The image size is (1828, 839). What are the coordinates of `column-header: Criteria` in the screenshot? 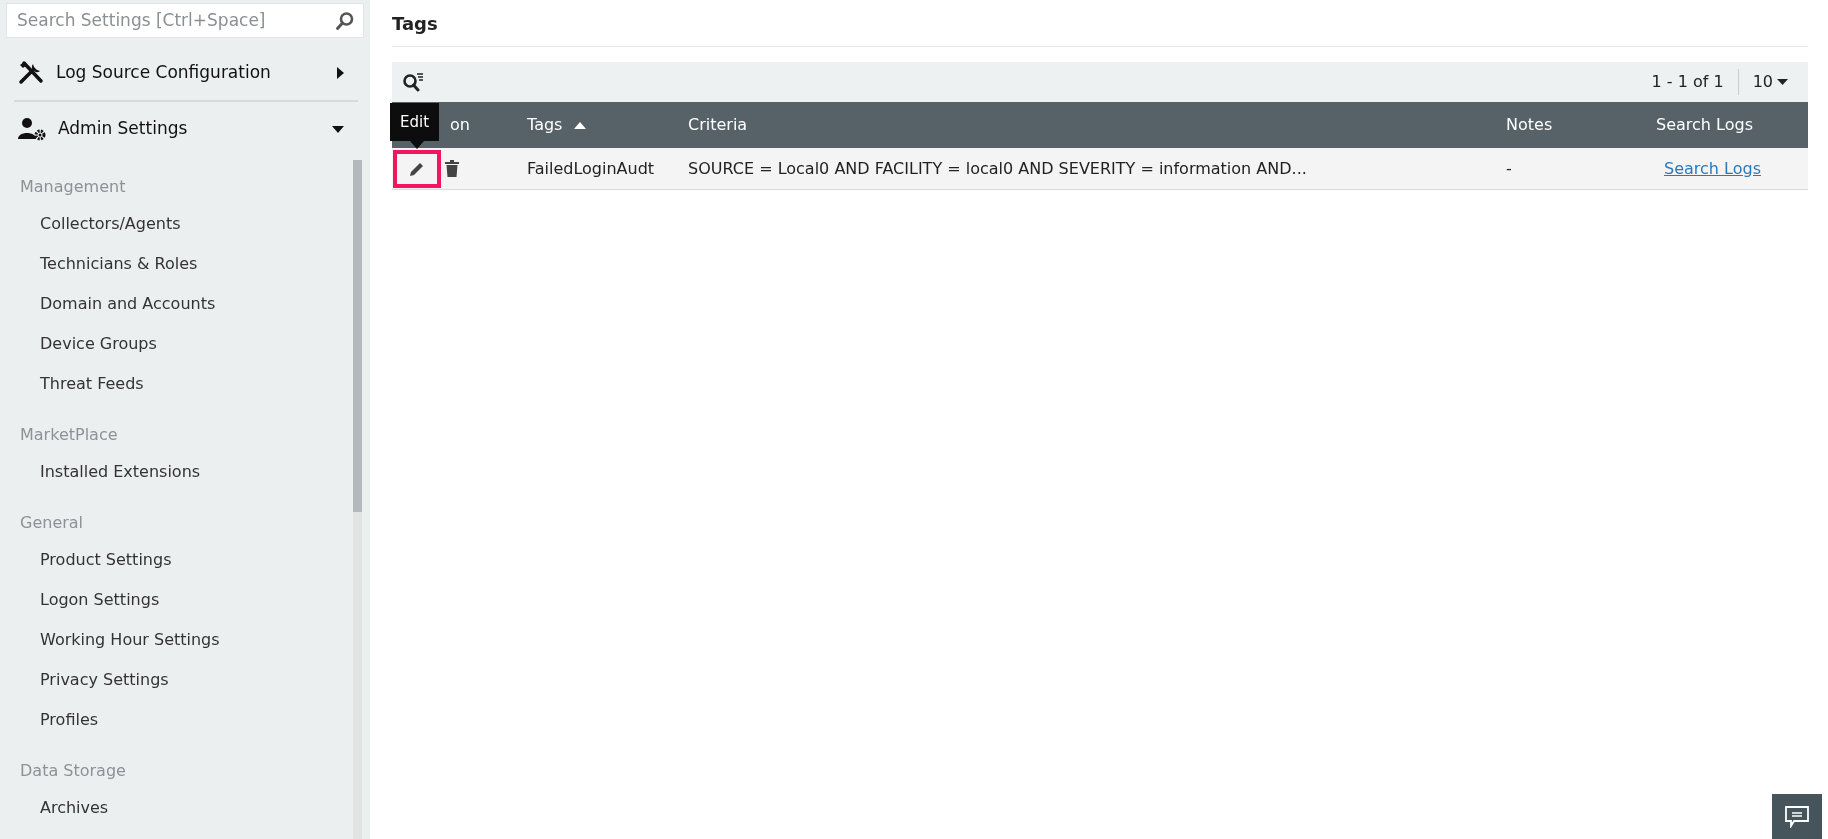 It's located at (1097, 125).